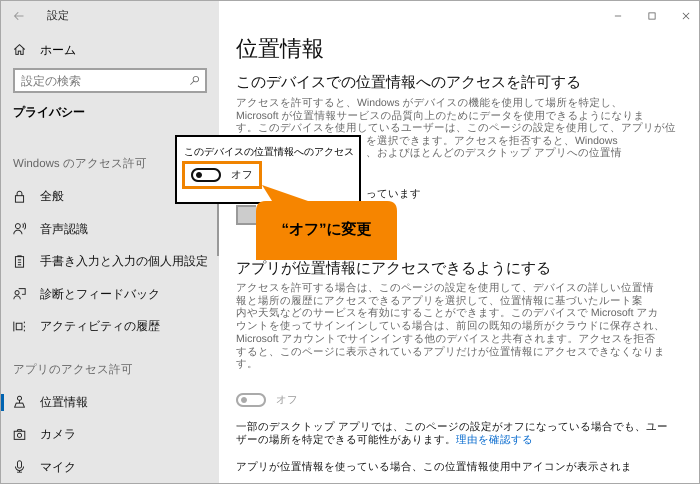 Image resolution: width=700 pixels, height=484 pixels. I want to click on nav-item: 全般, so click(110, 196).